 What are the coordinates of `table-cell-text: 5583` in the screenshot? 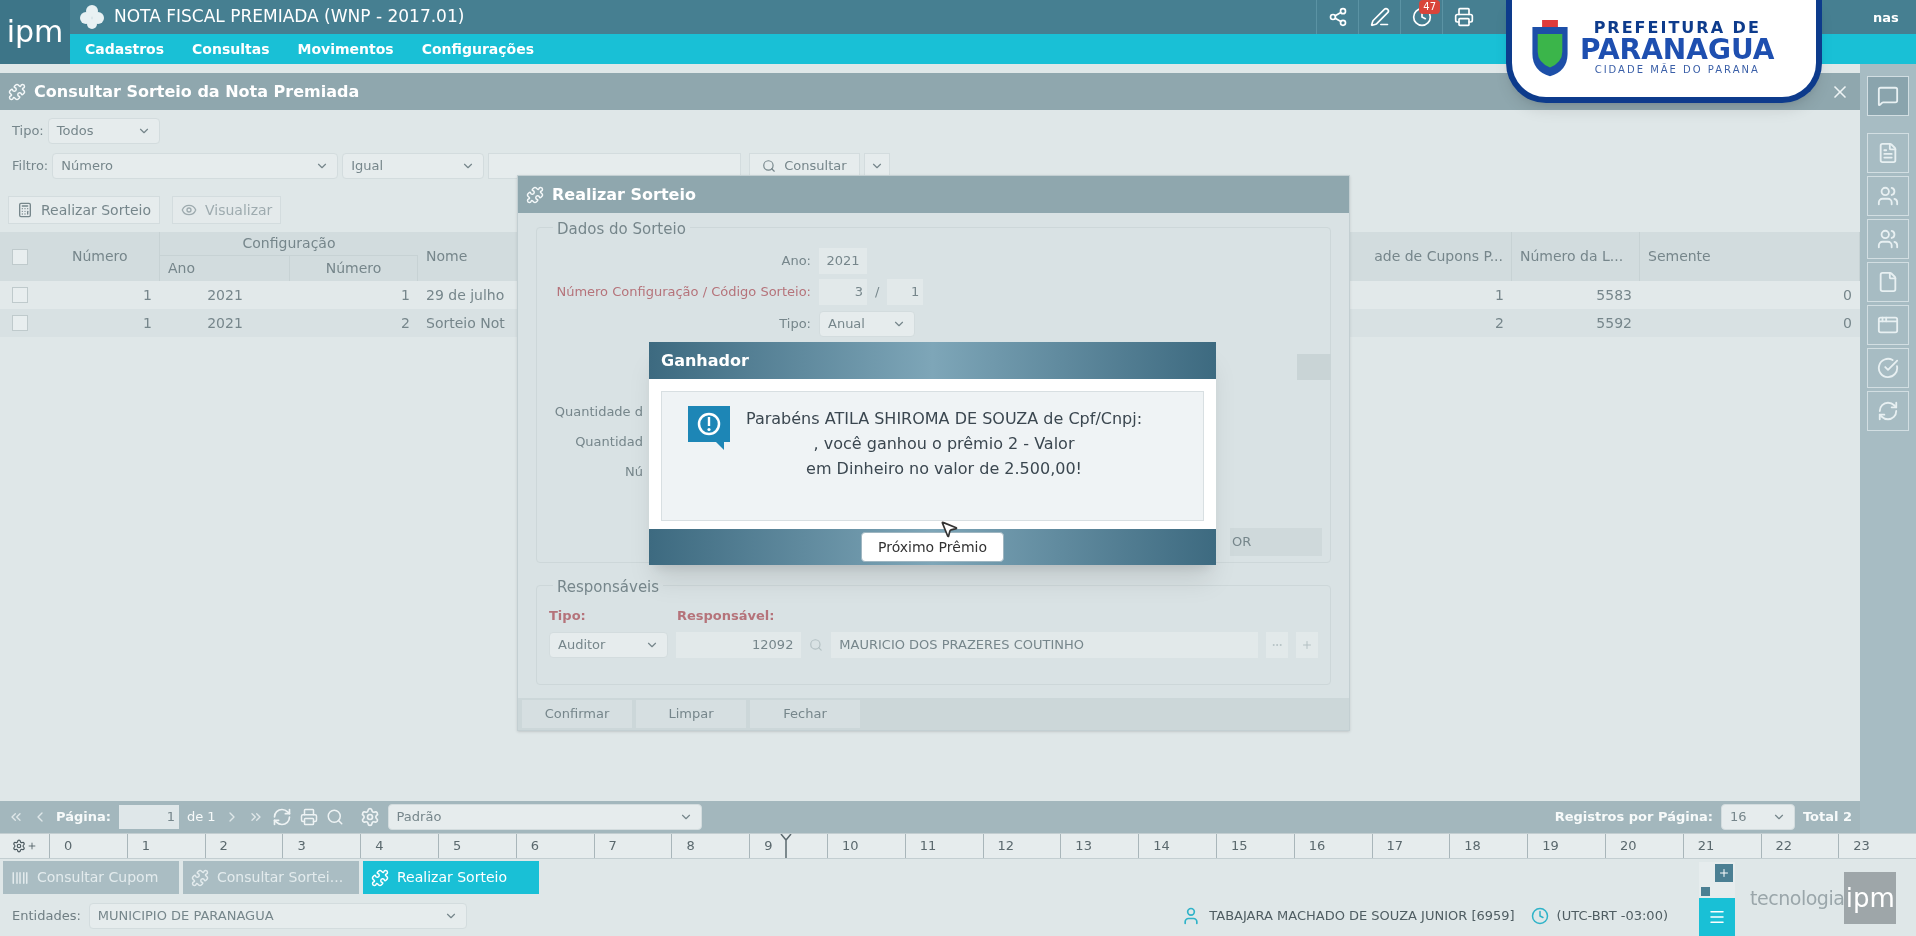 It's located at (1614, 295).